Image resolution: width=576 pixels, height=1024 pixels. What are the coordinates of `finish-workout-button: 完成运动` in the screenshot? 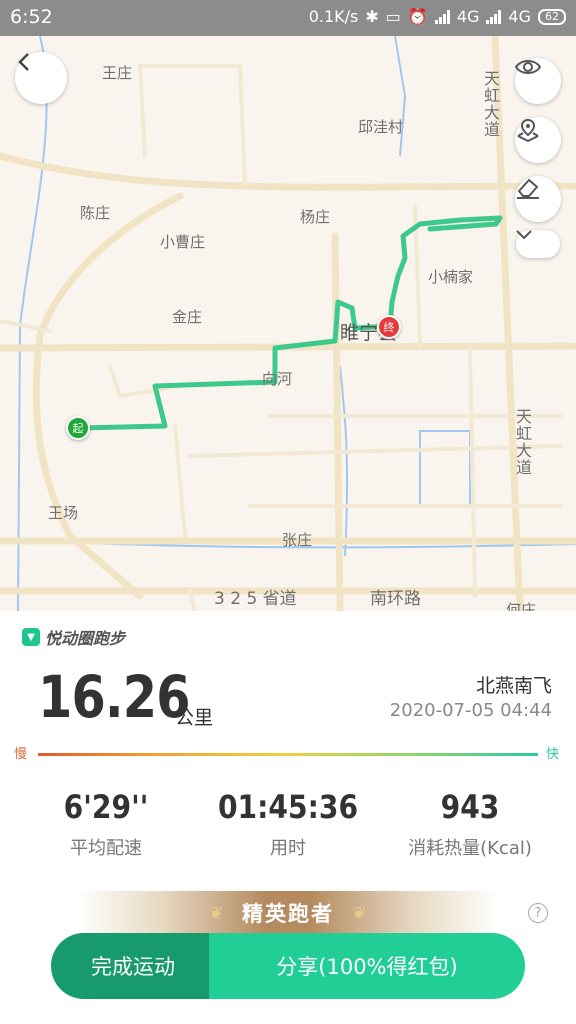 It's located at (130, 966).